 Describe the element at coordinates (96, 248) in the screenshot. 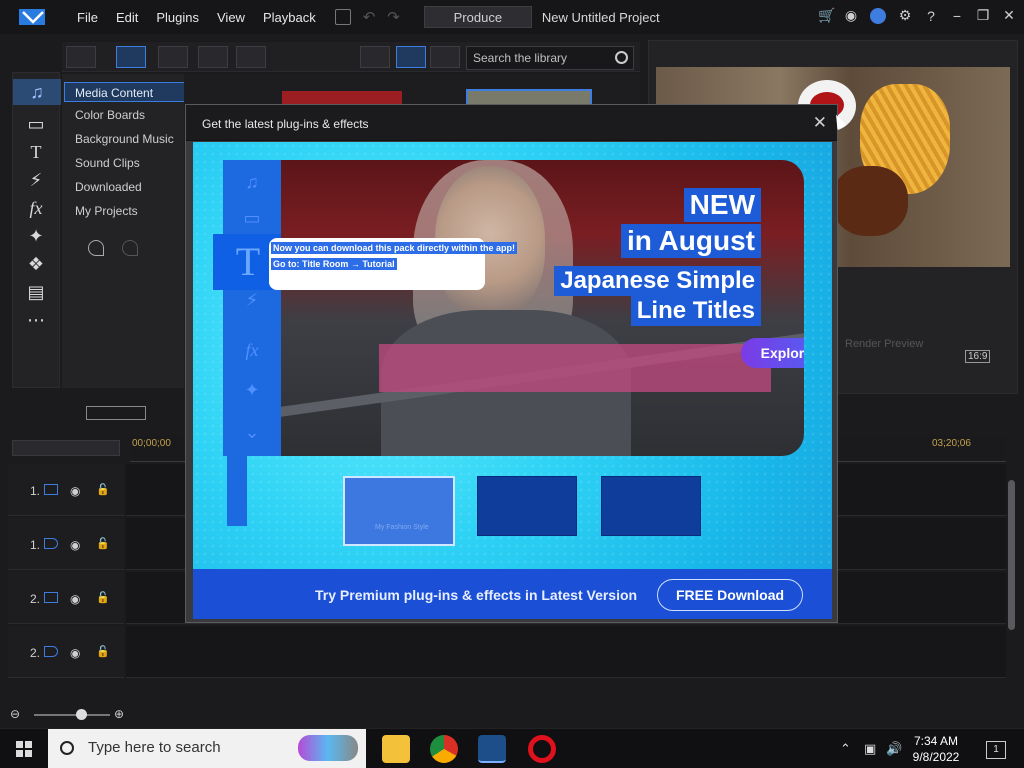

I see `add-tag-icon` at that location.